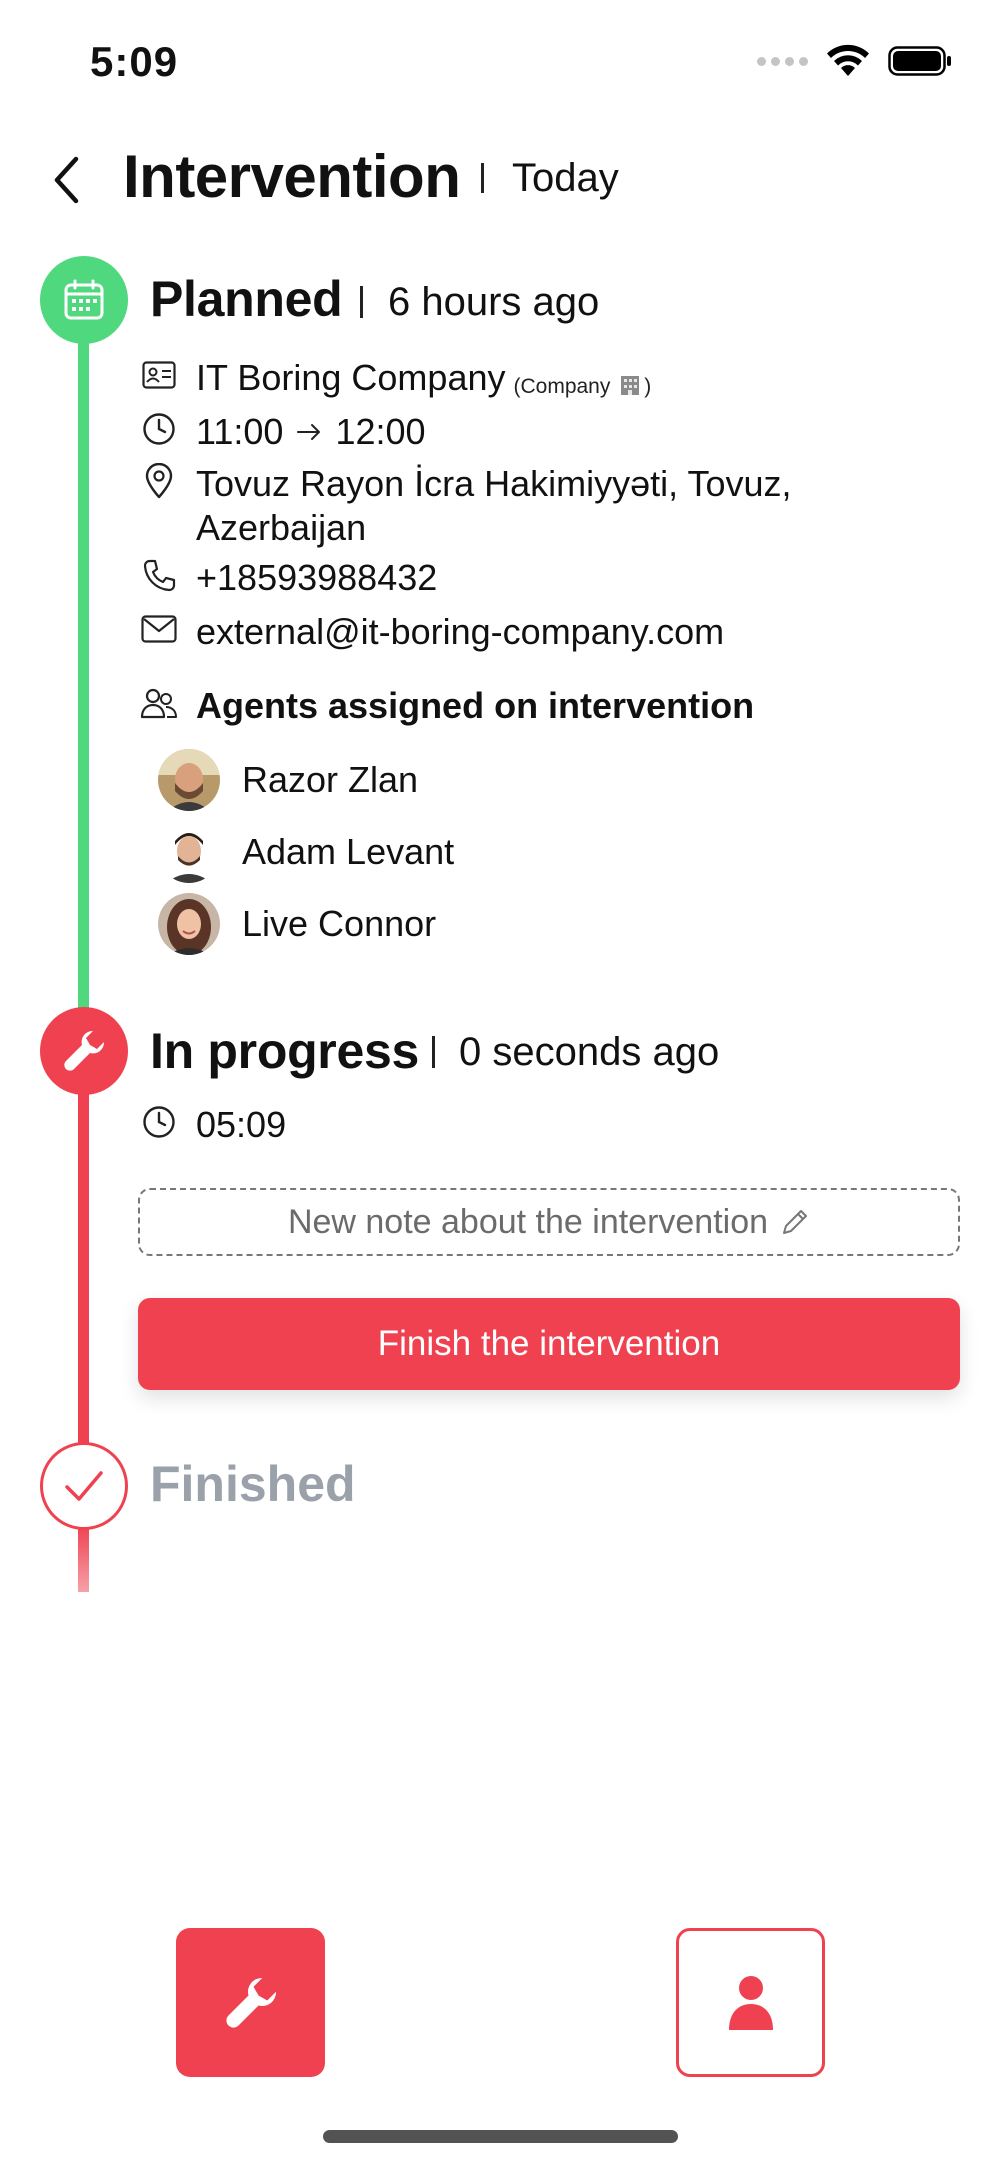 The height and width of the screenshot is (2164, 1000). Describe the element at coordinates (240, 431) in the screenshot. I see `schedule-start: 11:00` at that location.